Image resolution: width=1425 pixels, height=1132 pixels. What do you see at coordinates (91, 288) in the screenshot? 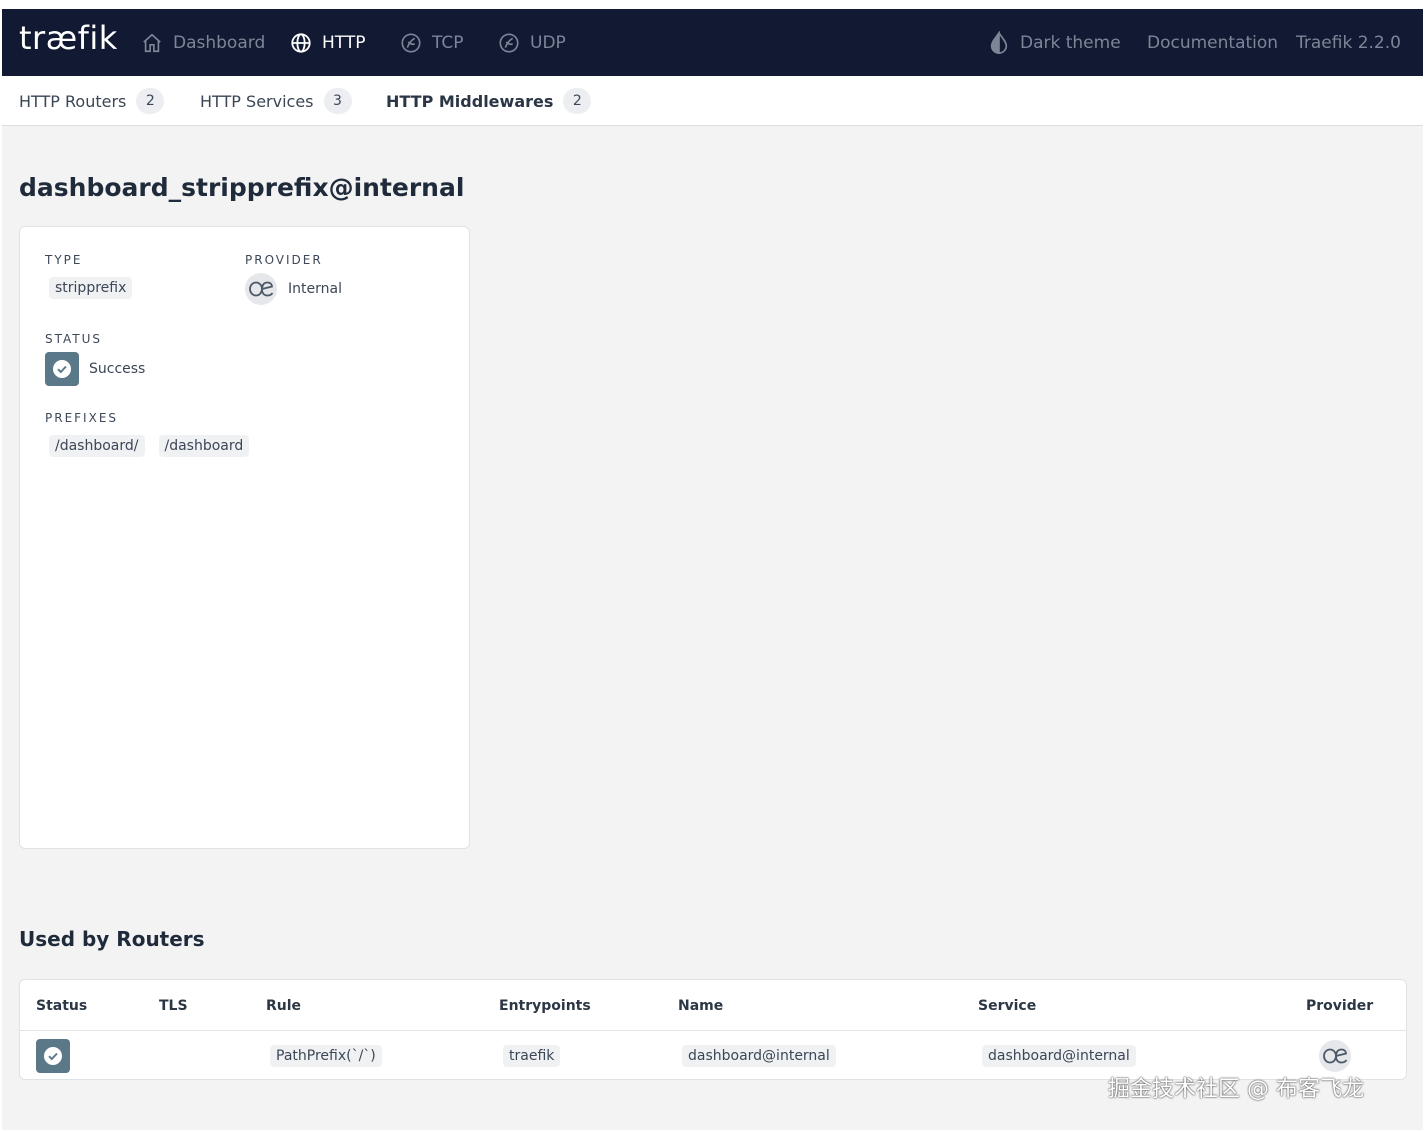
I see `type-chip: stripprefix` at bounding box center [91, 288].